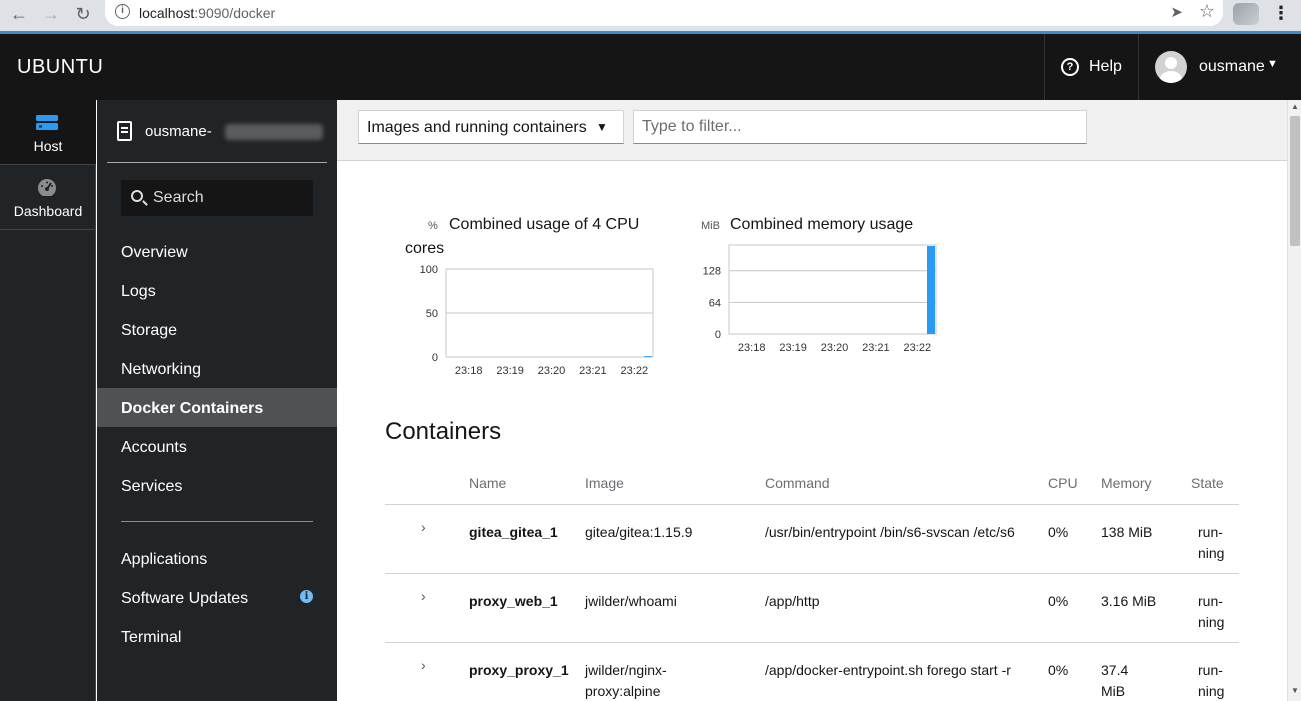 The height and width of the screenshot is (701, 1301). Describe the element at coordinates (820, 299) in the screenshot. I see `memory-usage-chart: 128 64 0 23:18 23:19 23:20 23:21 23:22` at that location.